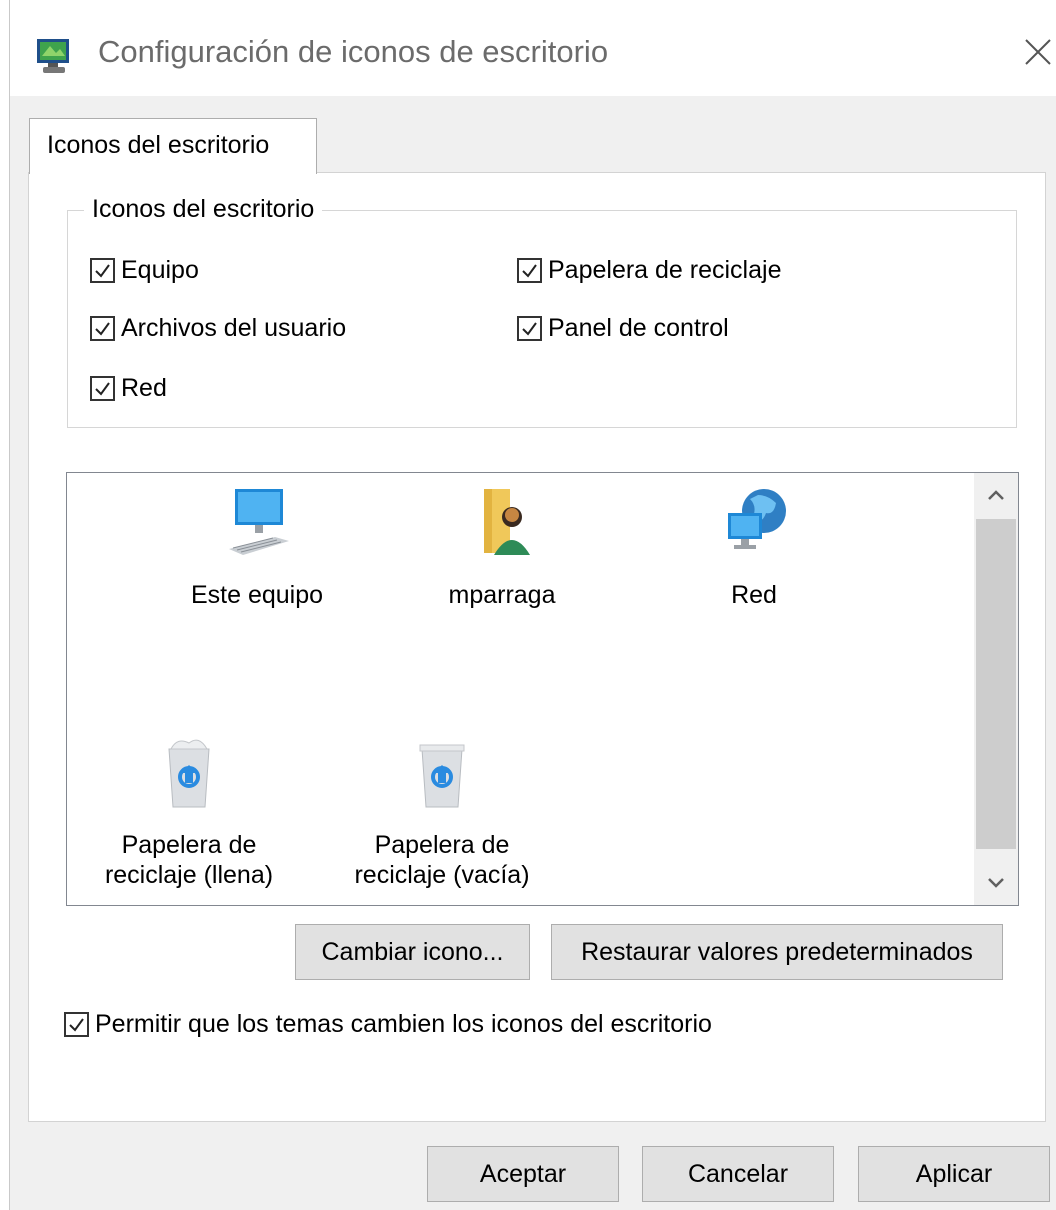  What do you see at coordinates (257, 528) in the screenshot?
I see `computer-icon` at bounding box center [257, 528].